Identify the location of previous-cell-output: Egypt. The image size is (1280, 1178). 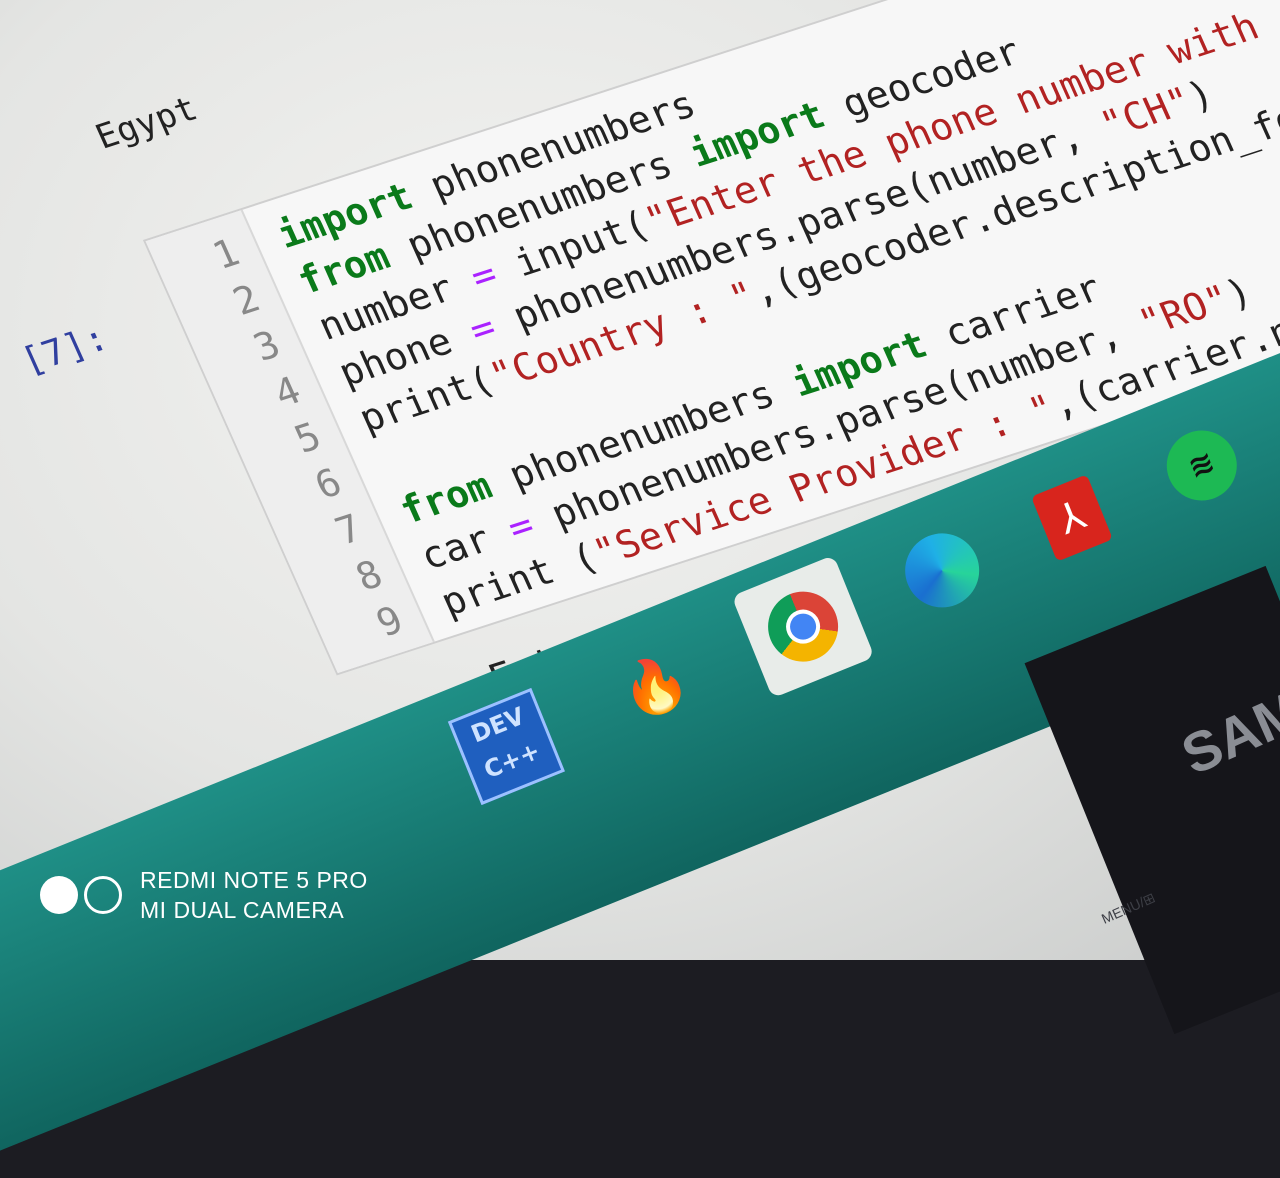
(146, 123).